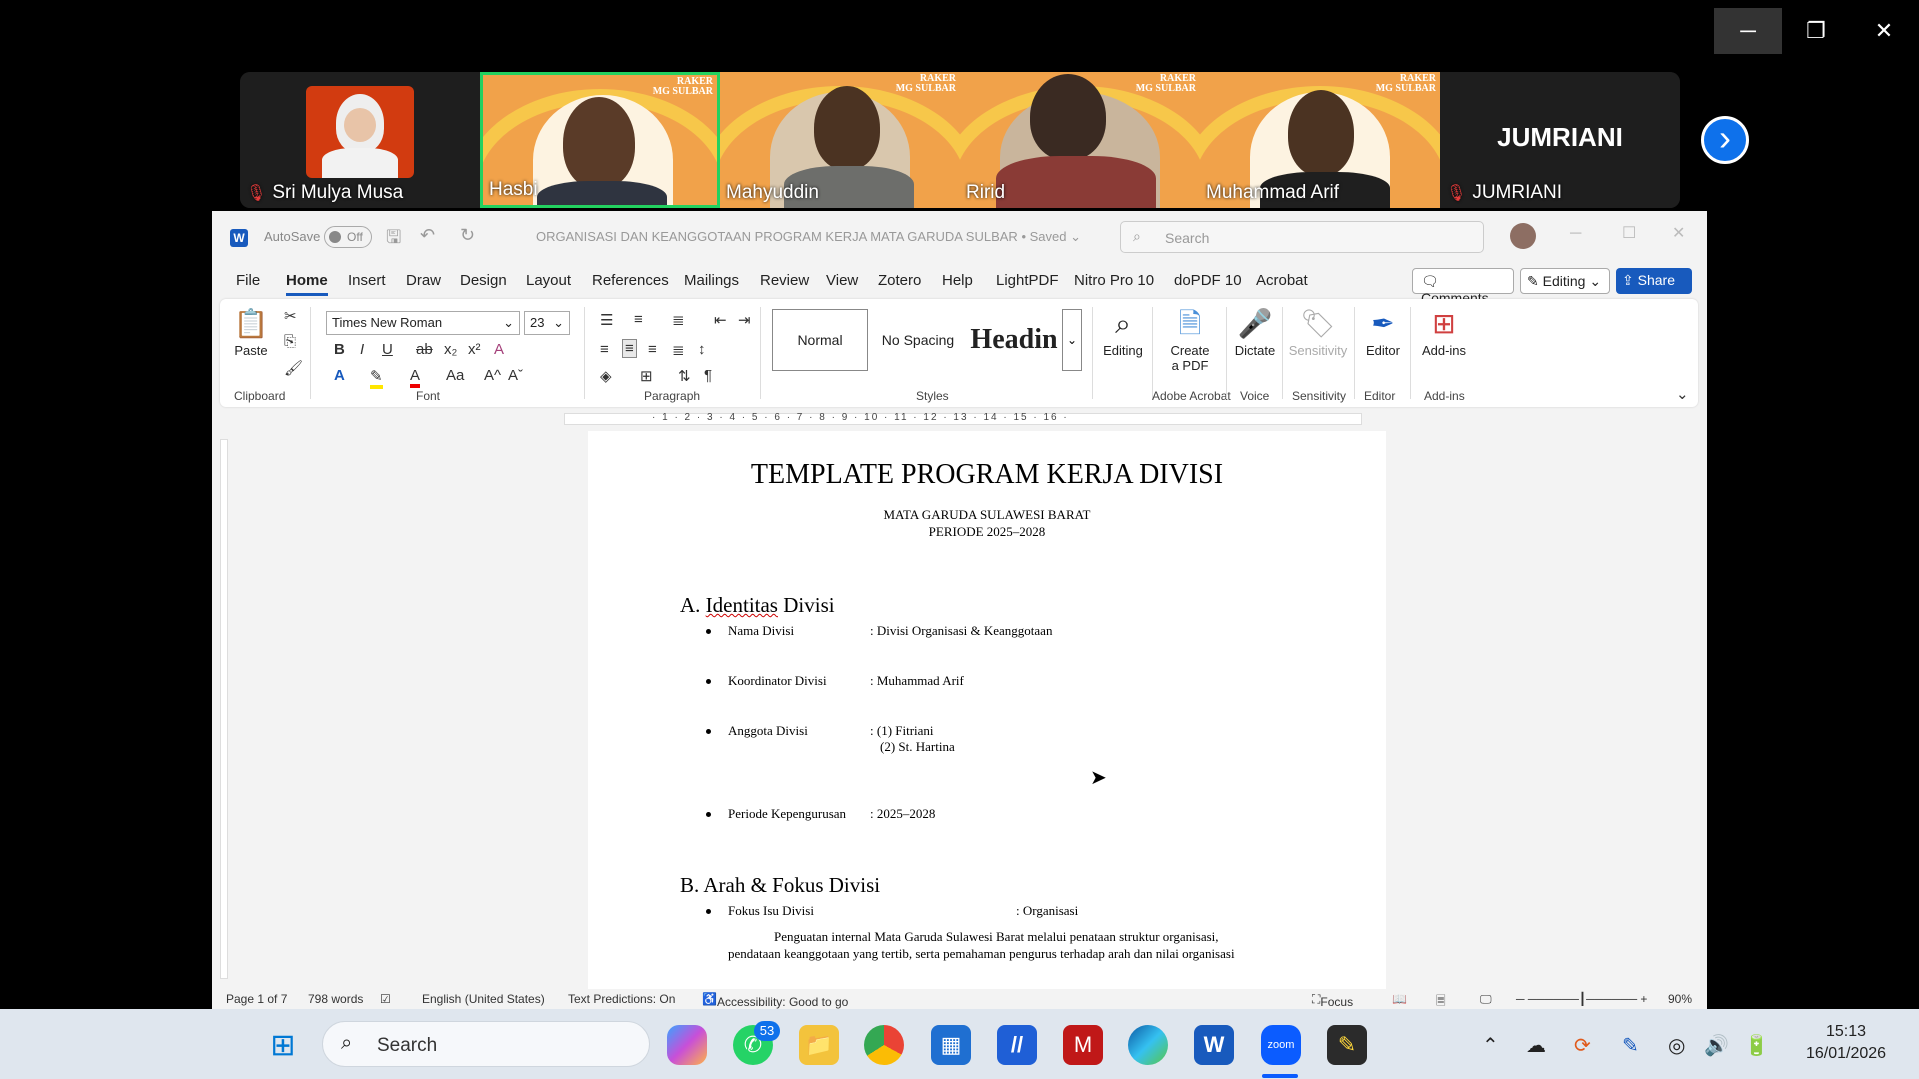 The width and height of the screenshot is (1919, 1079). What do you see at coordinates (547, 323) in the screenshot?
I see `font-size-dropdown: 23 ⌄` at bounding box center [547, 323].